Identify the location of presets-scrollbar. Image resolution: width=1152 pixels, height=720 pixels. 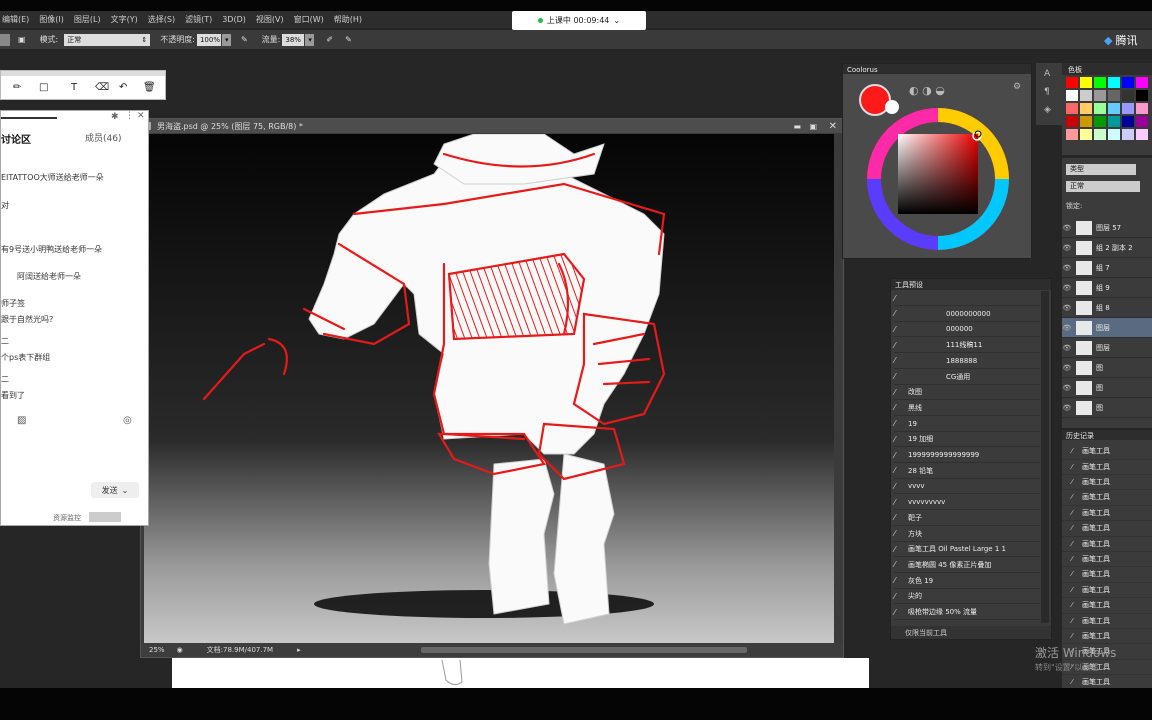
(1045, 457).